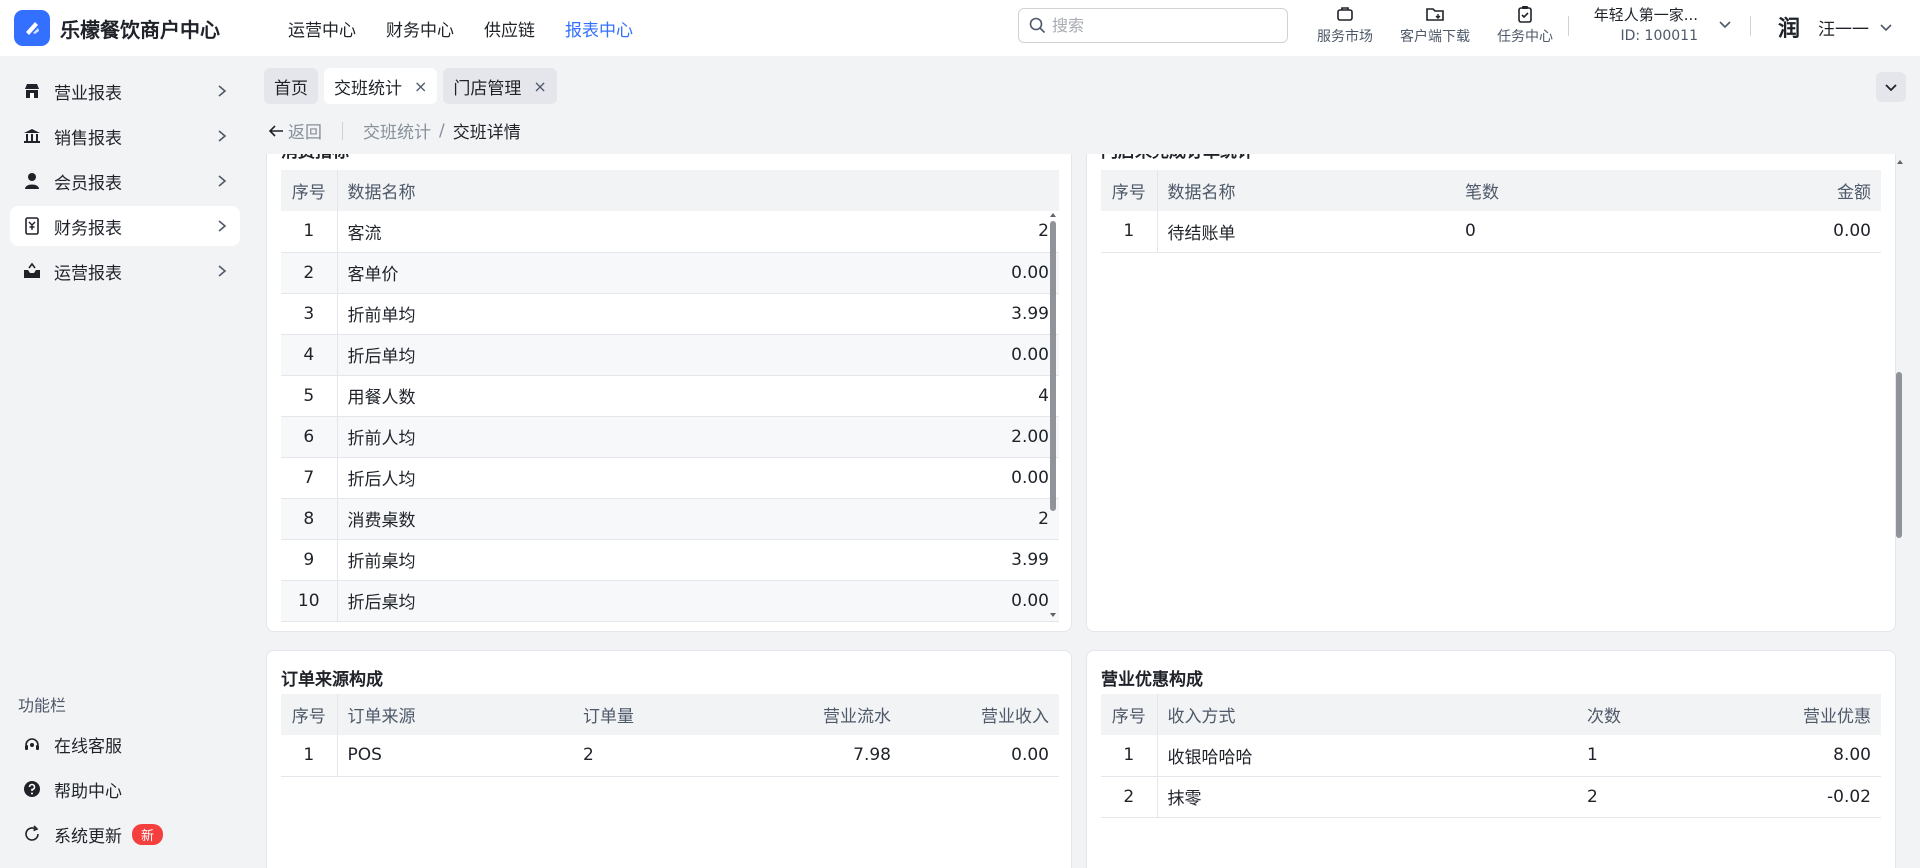 The width and height of the screenshot is (1920, 868). Describe the element at coordinates (1306, 190) in the screenshot. I see `column-header: 数据名称` at that location.